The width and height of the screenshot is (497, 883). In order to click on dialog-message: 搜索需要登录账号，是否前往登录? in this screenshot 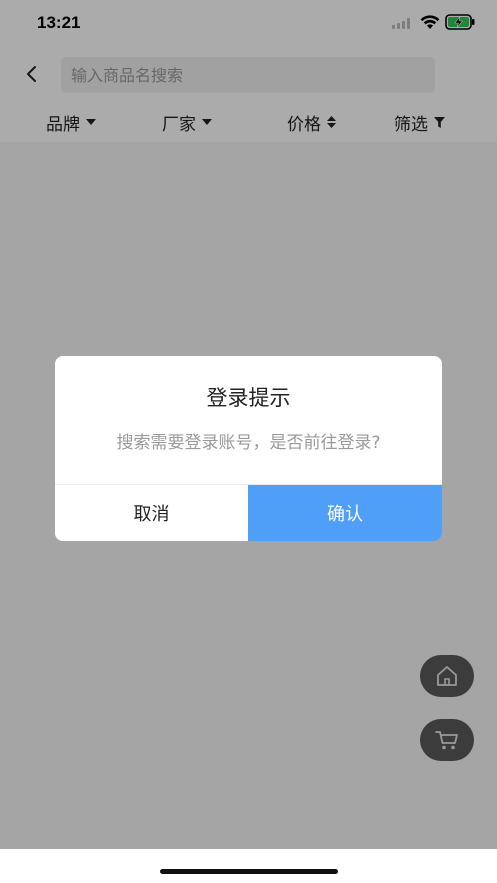, I will do `click(248, 443)`.